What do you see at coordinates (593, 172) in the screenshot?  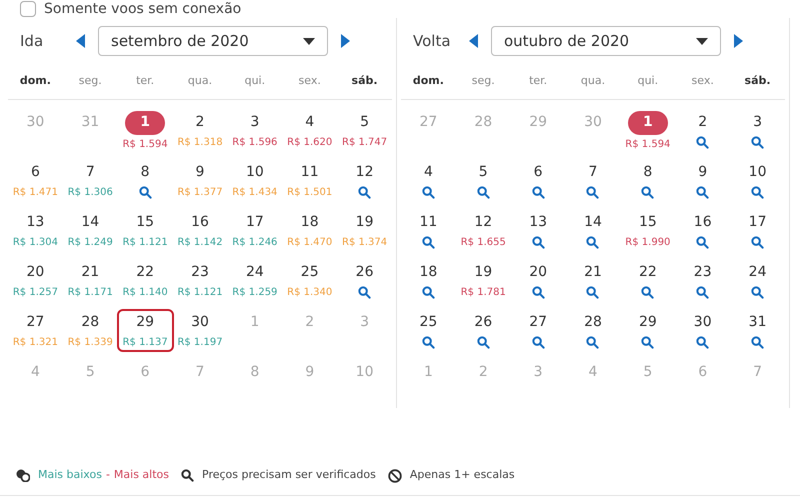 I see `day-number: 7` at bounding box center [593, 172].